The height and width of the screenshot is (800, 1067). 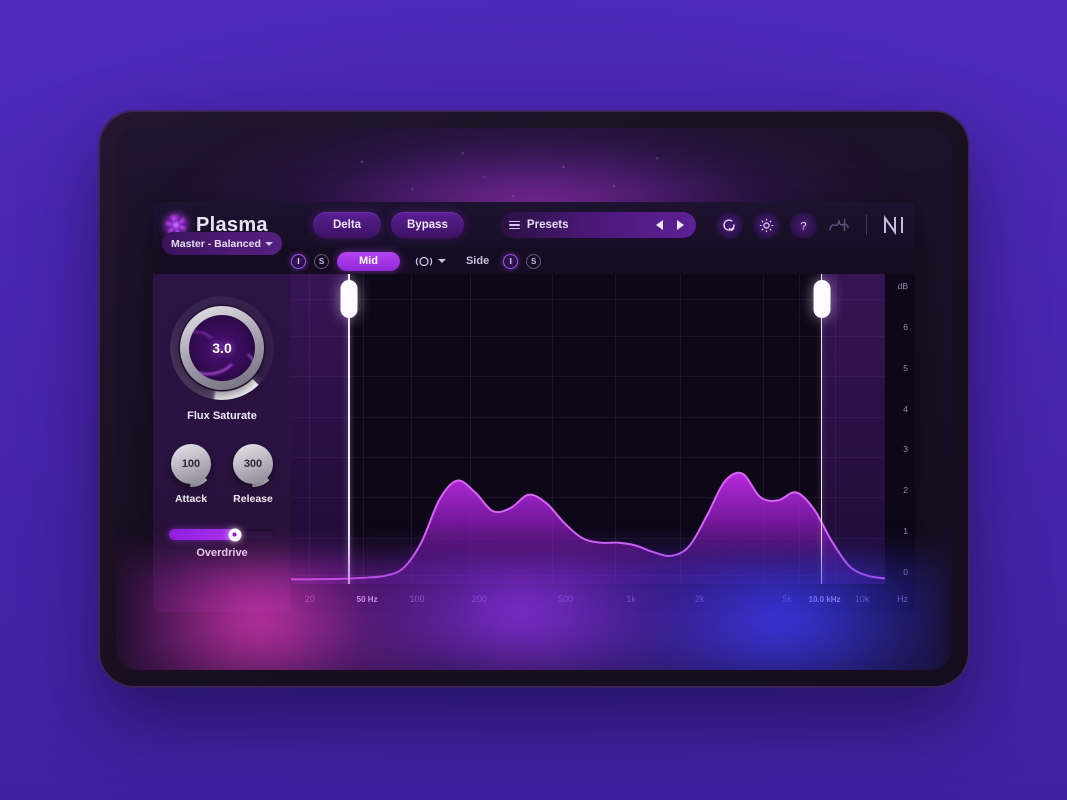 I want to click on triangle-left-icon, so click(x=660, y=225).